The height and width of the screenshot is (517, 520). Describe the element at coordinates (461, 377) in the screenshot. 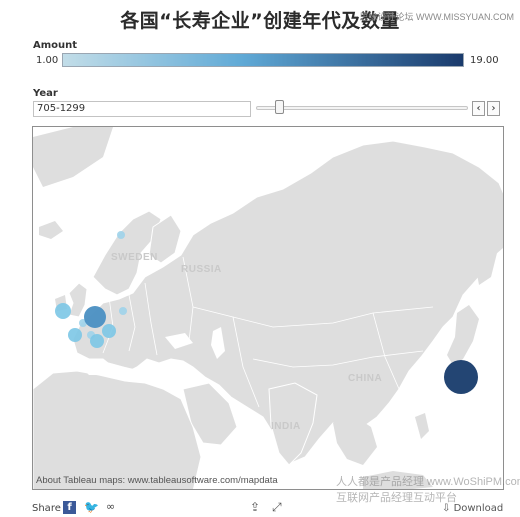

I see `bubble-japan` at that location.